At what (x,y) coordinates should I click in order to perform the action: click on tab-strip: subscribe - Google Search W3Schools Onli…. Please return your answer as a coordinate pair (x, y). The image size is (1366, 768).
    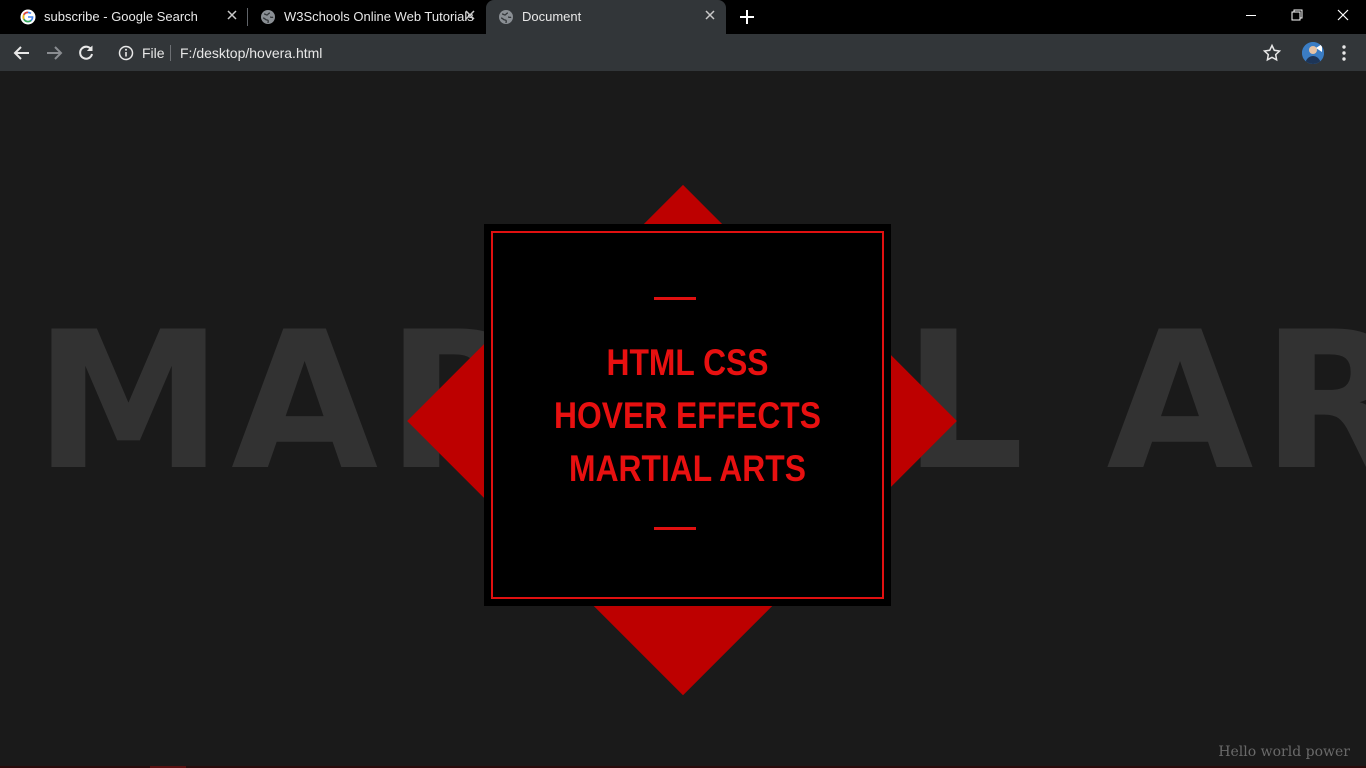
    Looking at the image, I should click on (683, 17).